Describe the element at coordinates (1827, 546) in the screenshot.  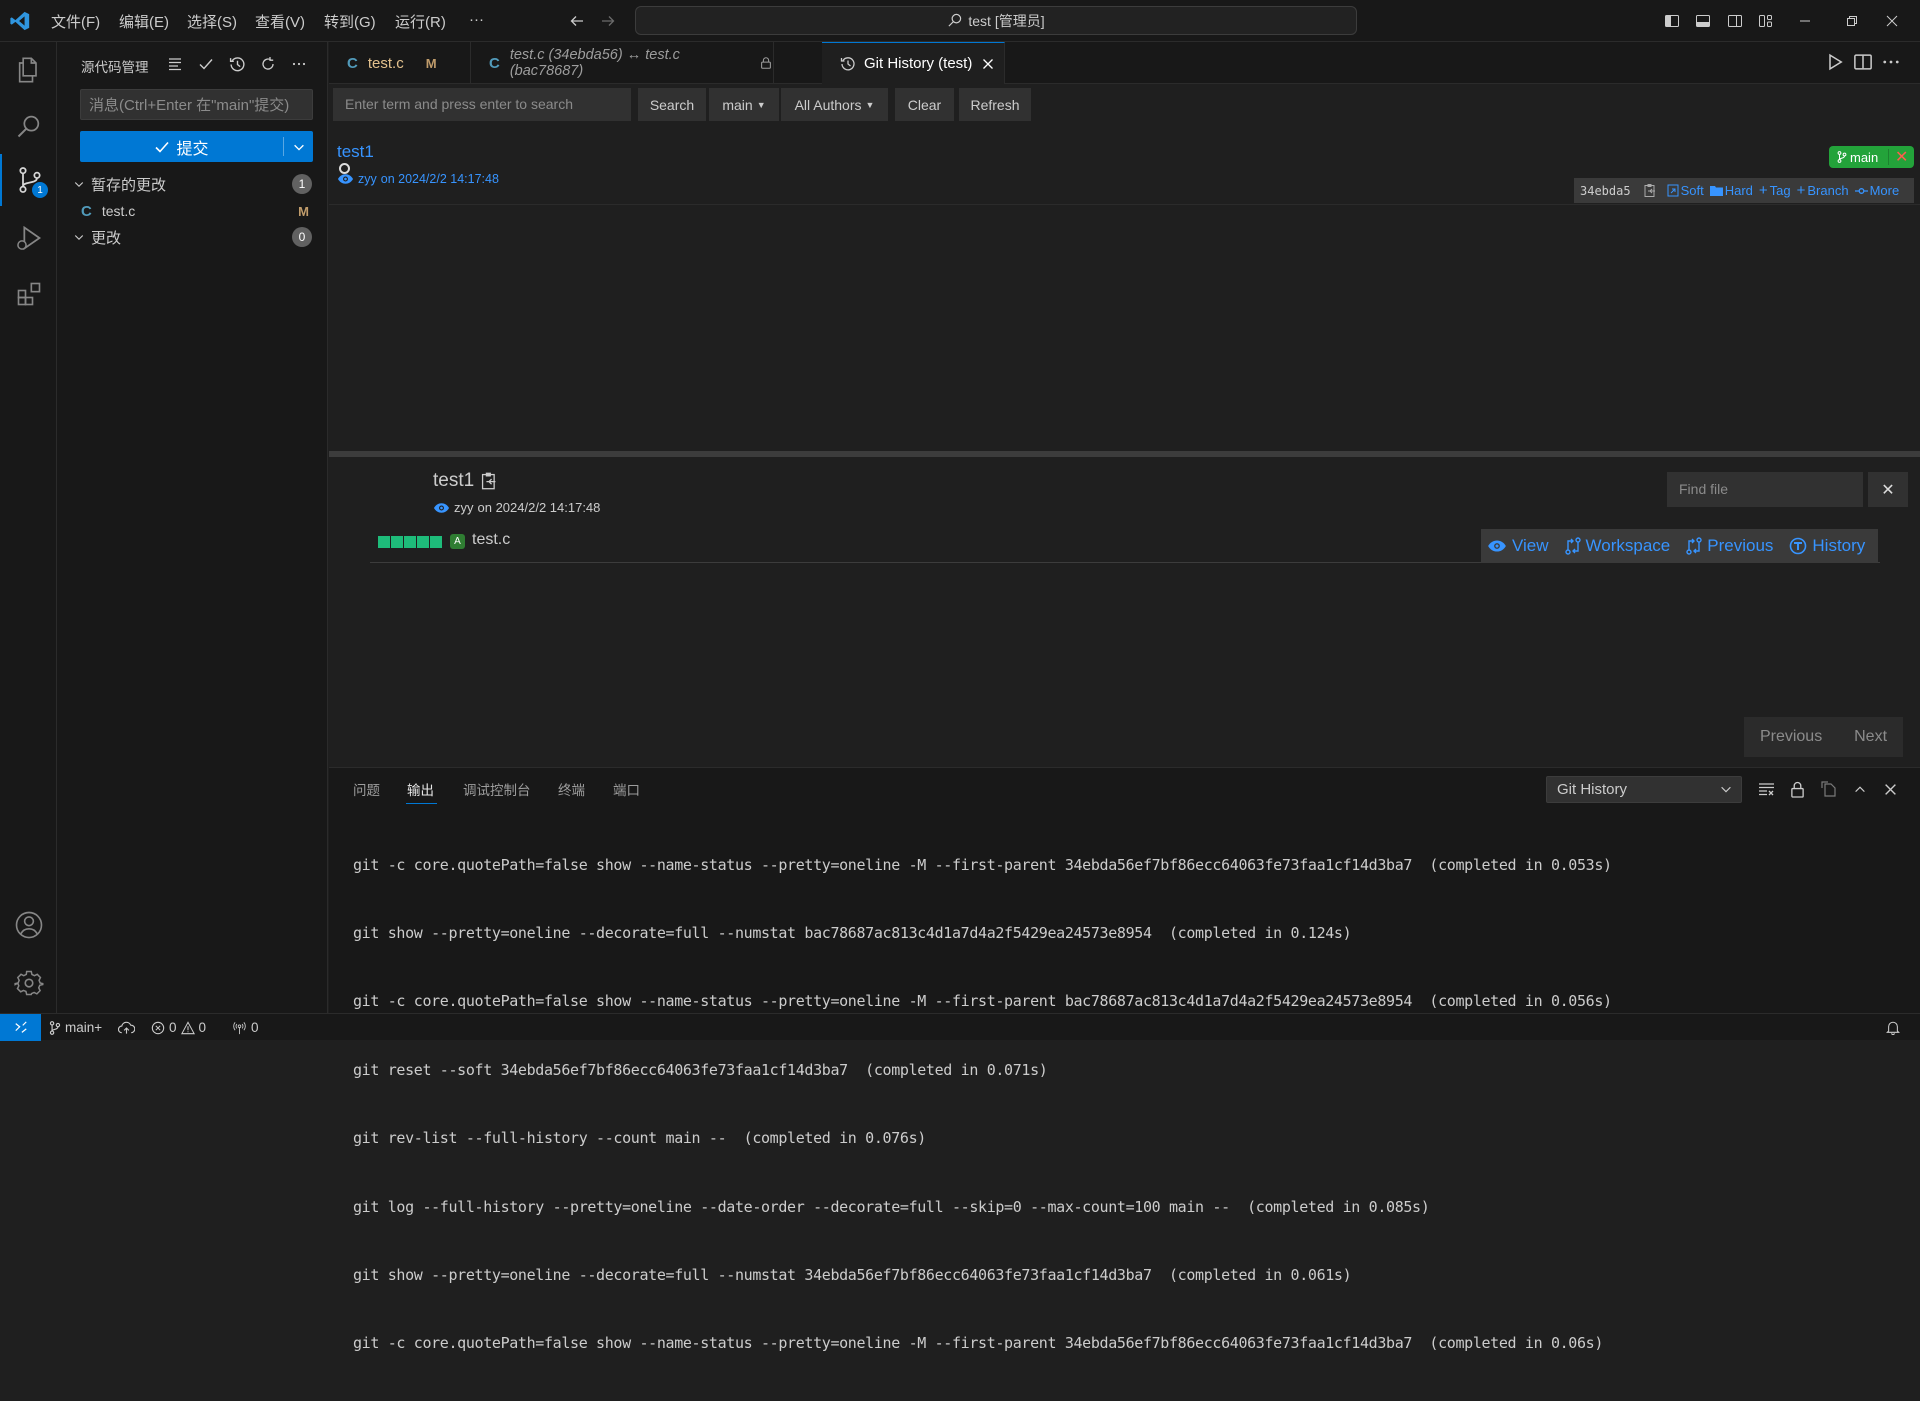
I see `file-history-button: History` at that location.